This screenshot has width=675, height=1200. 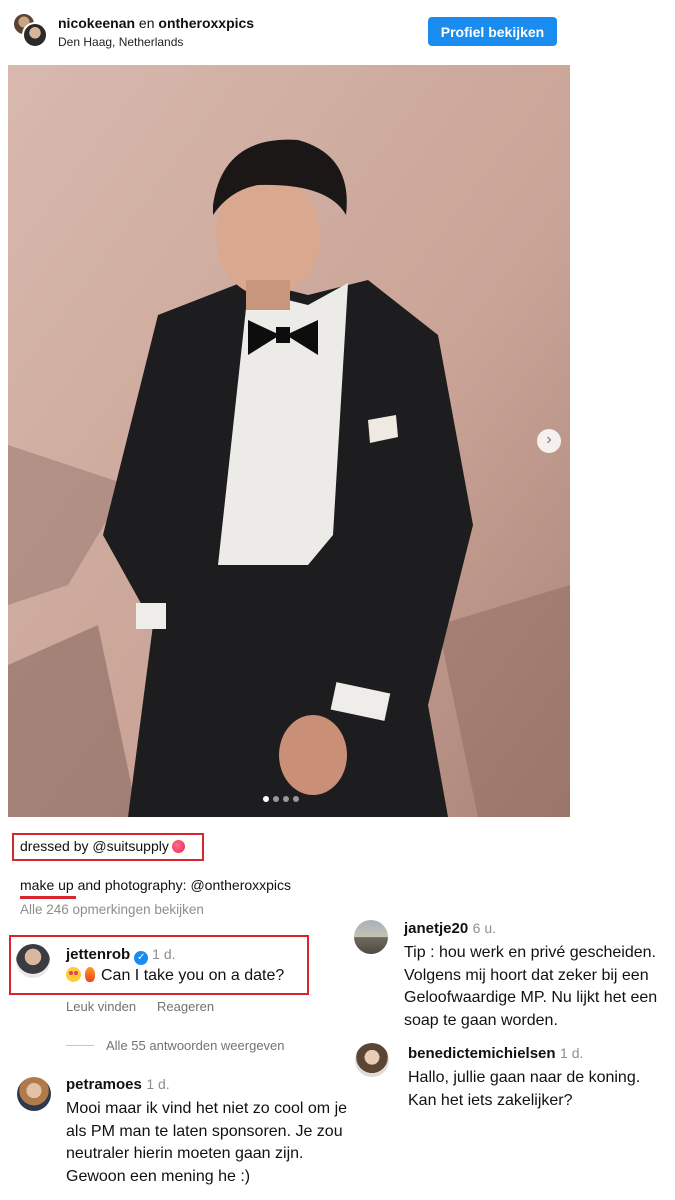 I want to click on heart-icon, so click(x=178, y=846).